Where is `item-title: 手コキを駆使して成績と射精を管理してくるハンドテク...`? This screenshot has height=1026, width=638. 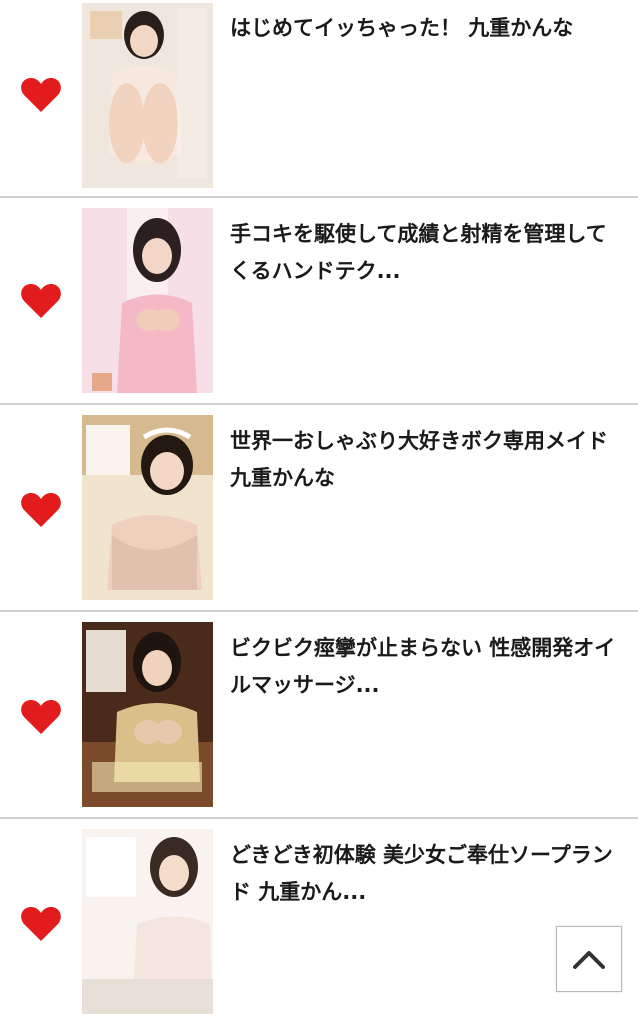 item-title: 手コキを駆使して成績と射精を管理してくるハンドテク... is located at coordinates (428, 253).